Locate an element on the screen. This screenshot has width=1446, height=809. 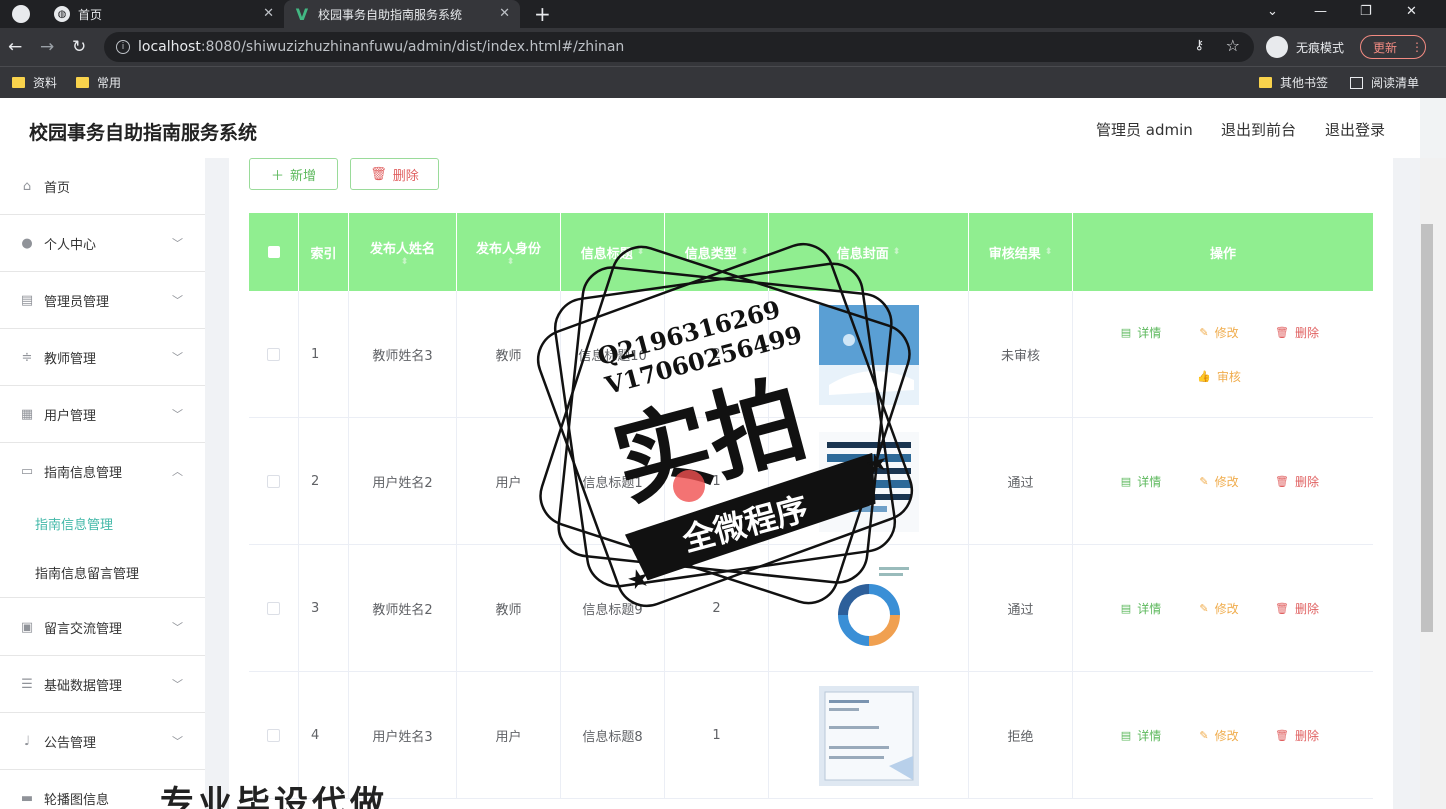
cell-info-type: 2 is located at coordinates (717, 608).